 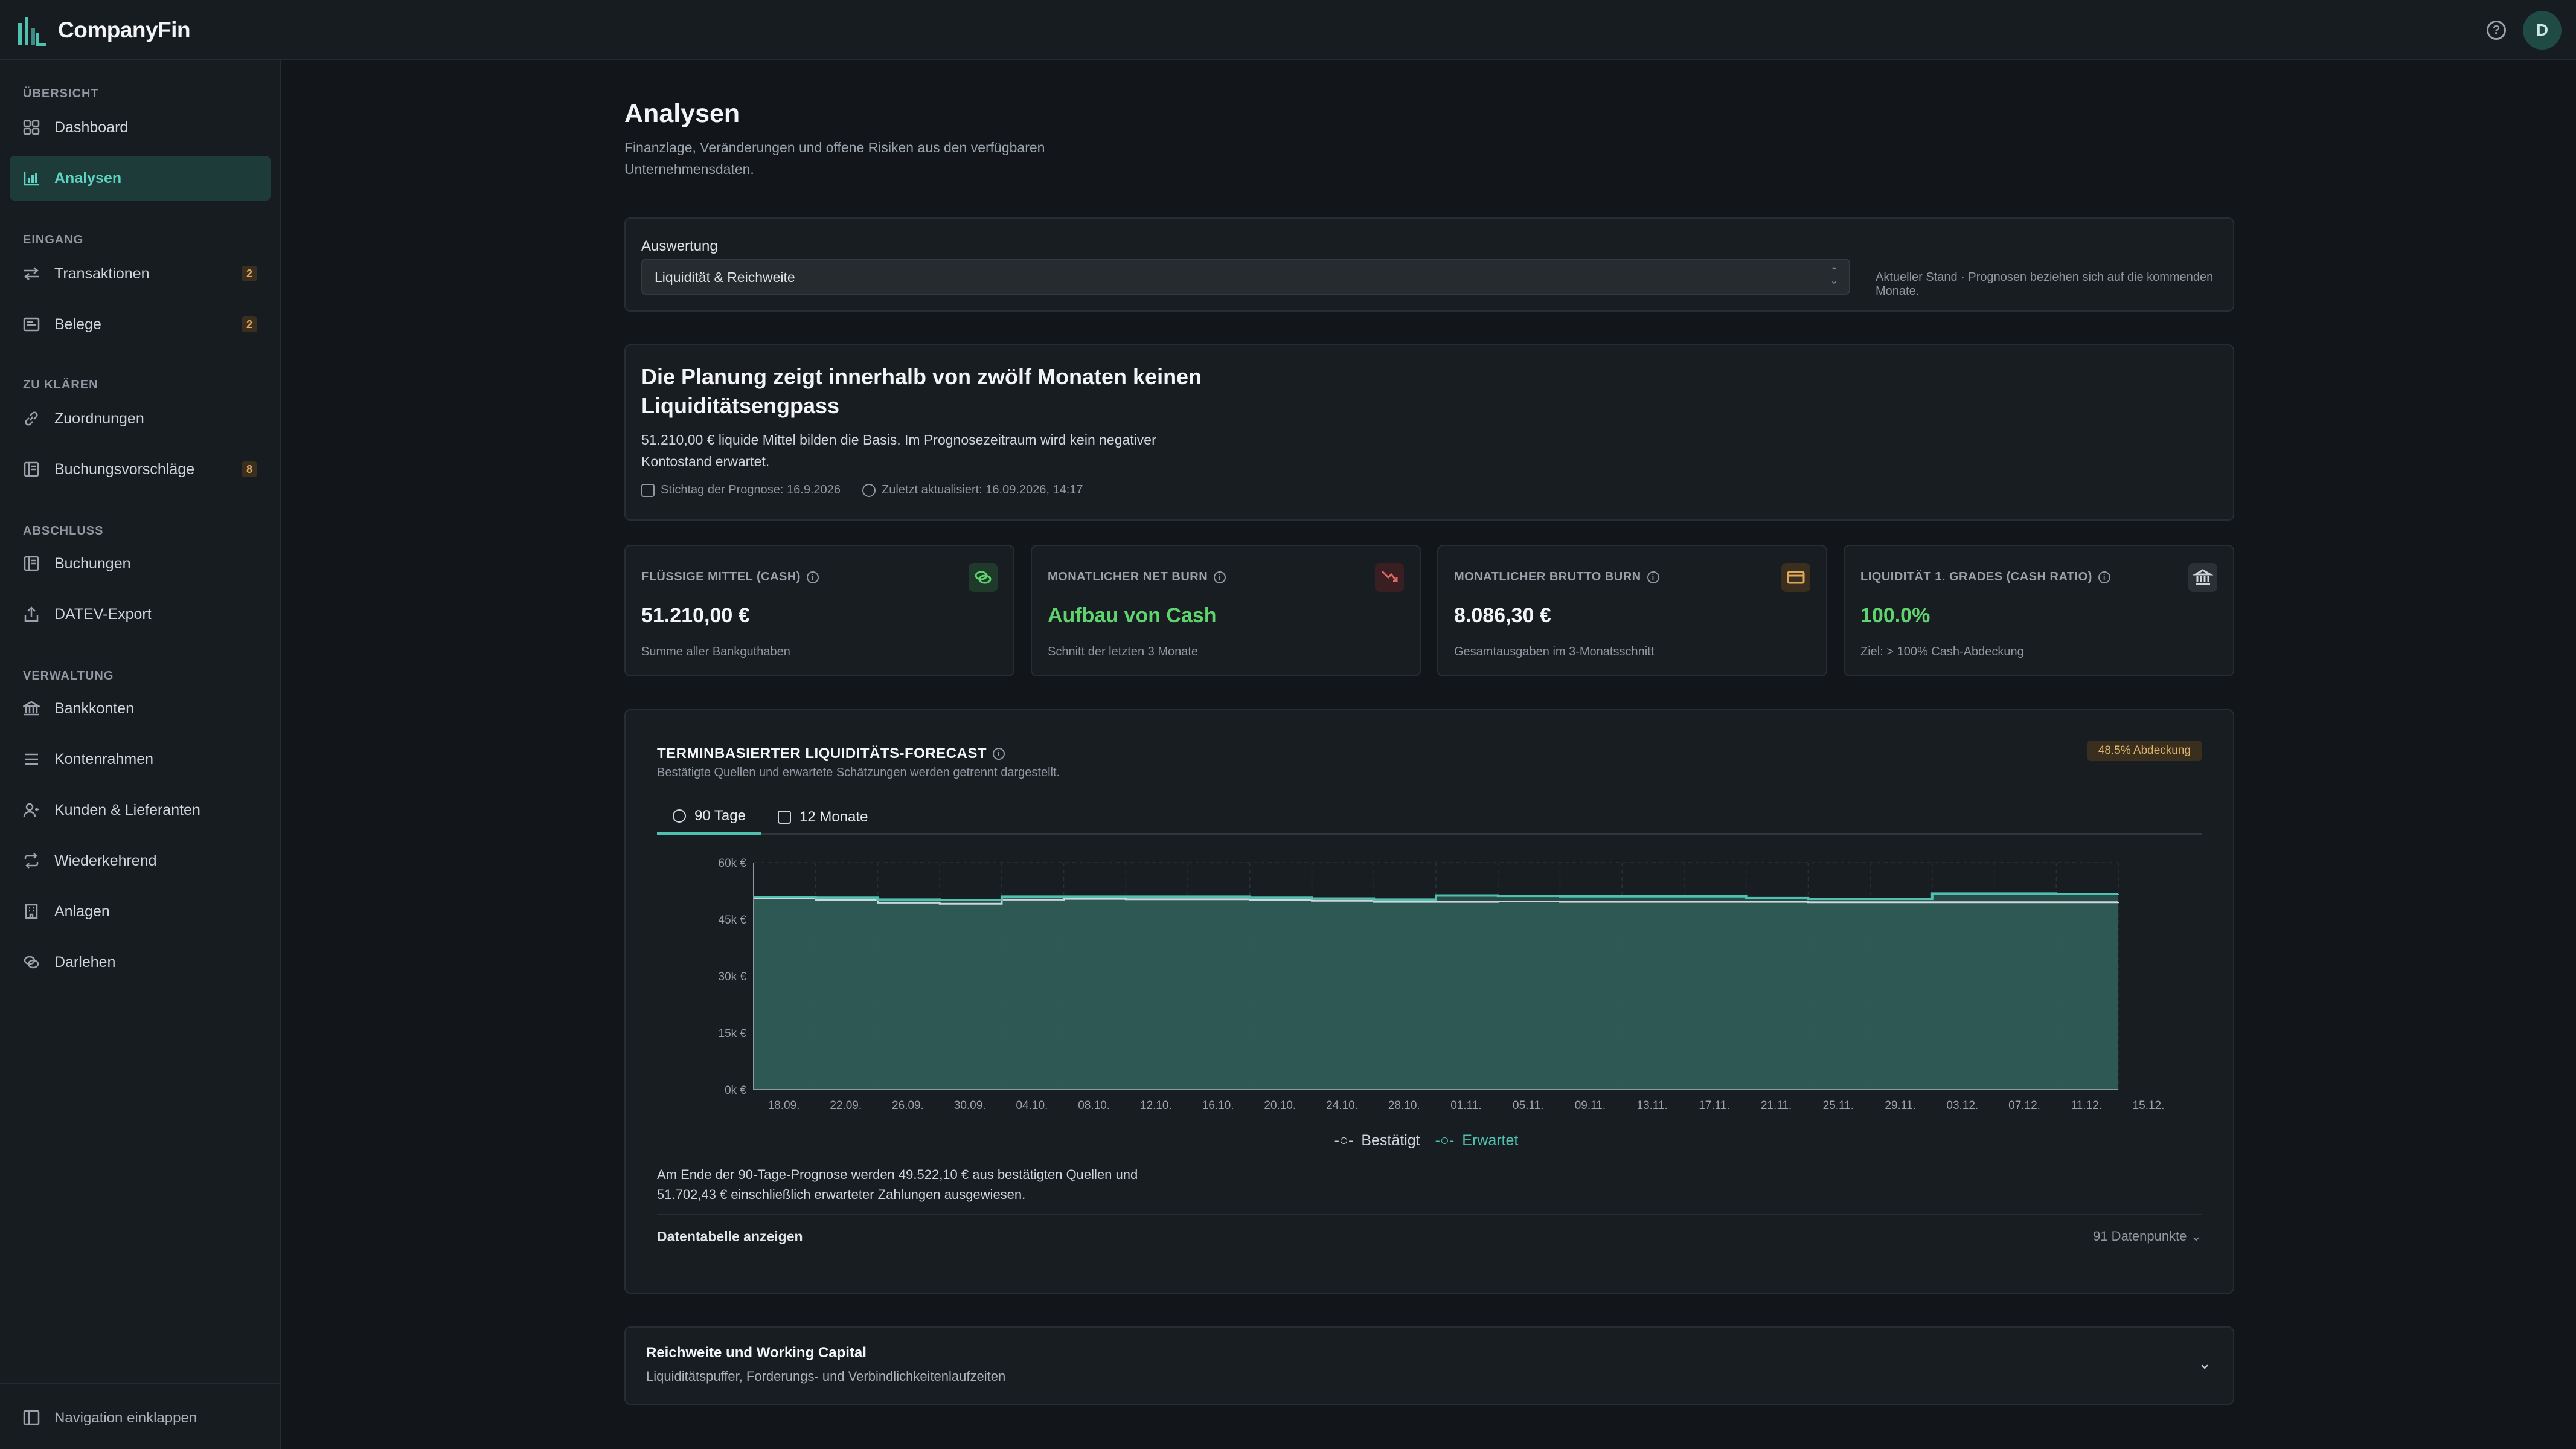 What do you see at coordinates (1502, 615) in the screenshot?
I see `kpi-value: 8.086,30 €` at bounding box center [1502, 615].